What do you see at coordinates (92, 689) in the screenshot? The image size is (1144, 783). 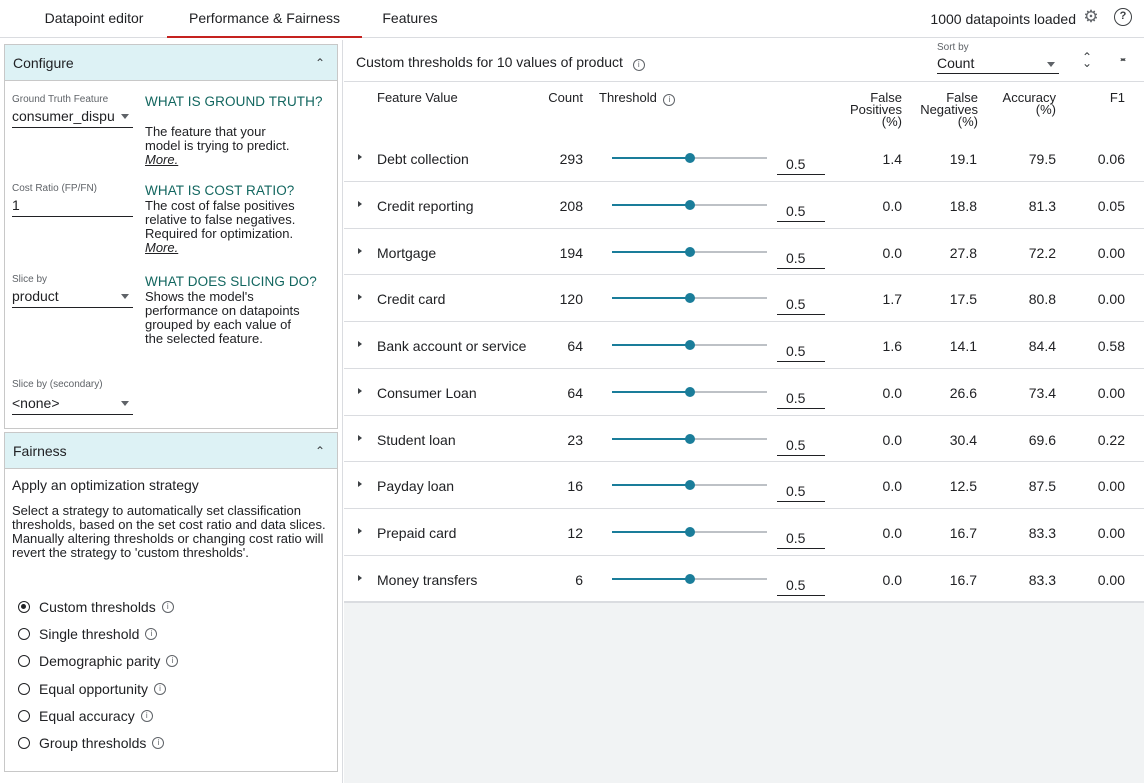 I see `strategy-equal-opportunity: Equal opportunity i` at bounding box center [92, 689].